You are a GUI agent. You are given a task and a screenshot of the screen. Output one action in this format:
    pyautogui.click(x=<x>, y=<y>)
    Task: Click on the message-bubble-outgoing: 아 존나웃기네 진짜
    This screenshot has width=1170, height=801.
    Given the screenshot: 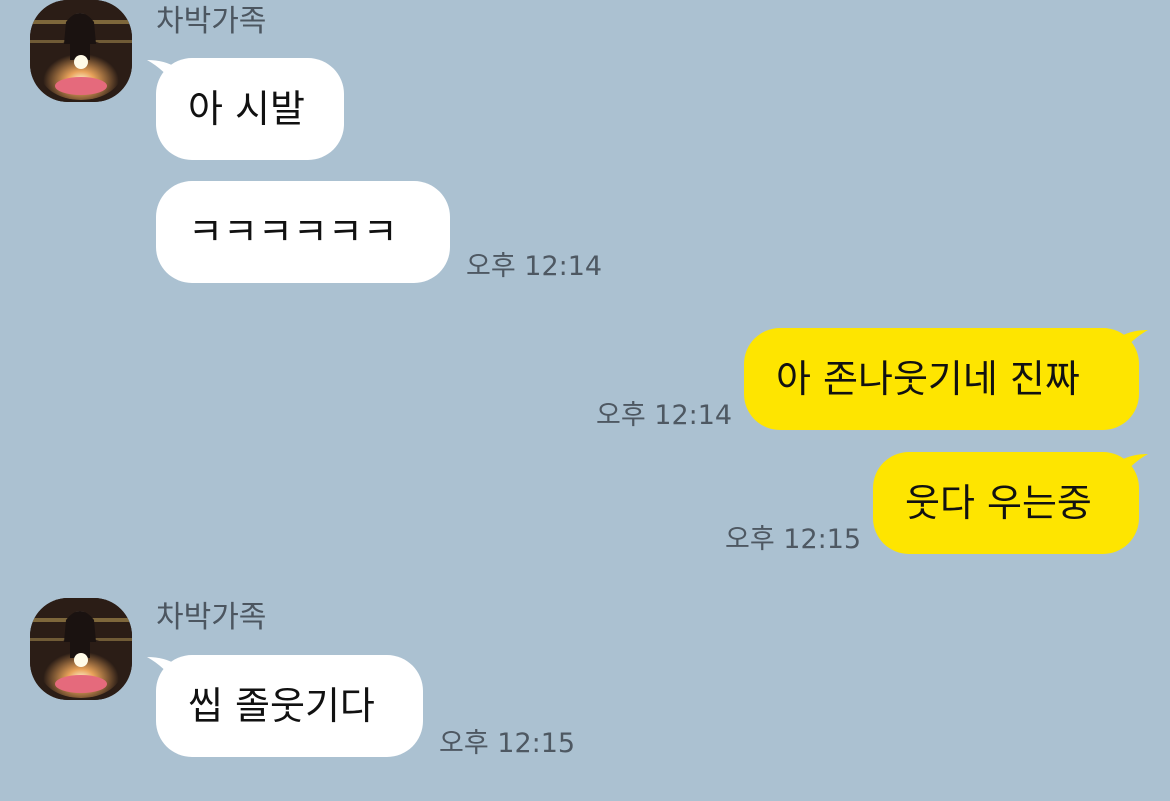 What is the action you would take?
    pyautogui.click(x=941, y=379)
    